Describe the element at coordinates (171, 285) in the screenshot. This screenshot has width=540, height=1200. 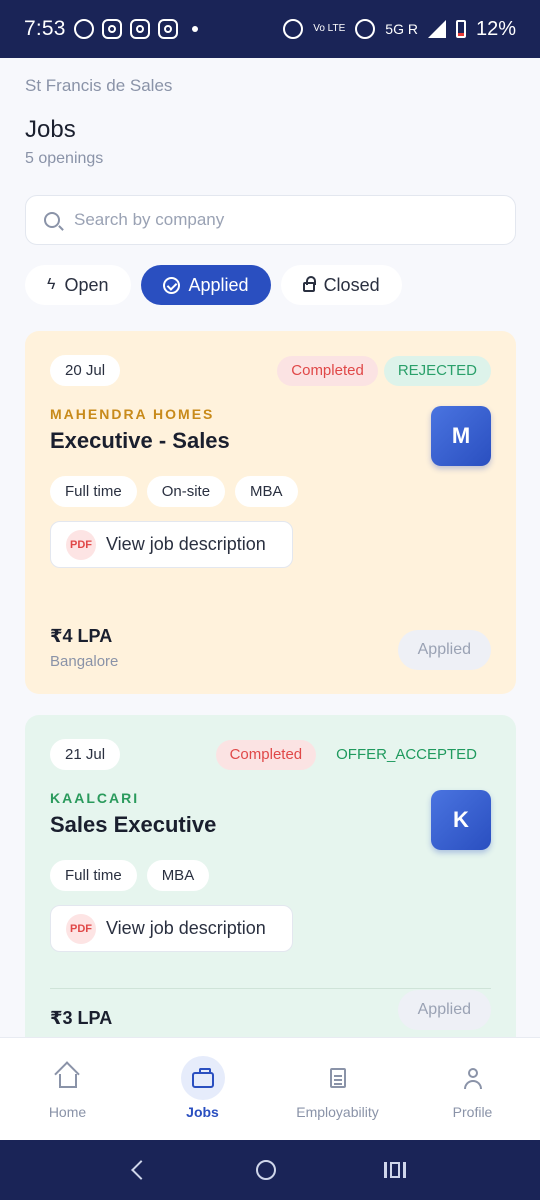
I see `check-circle-icon` at that location.